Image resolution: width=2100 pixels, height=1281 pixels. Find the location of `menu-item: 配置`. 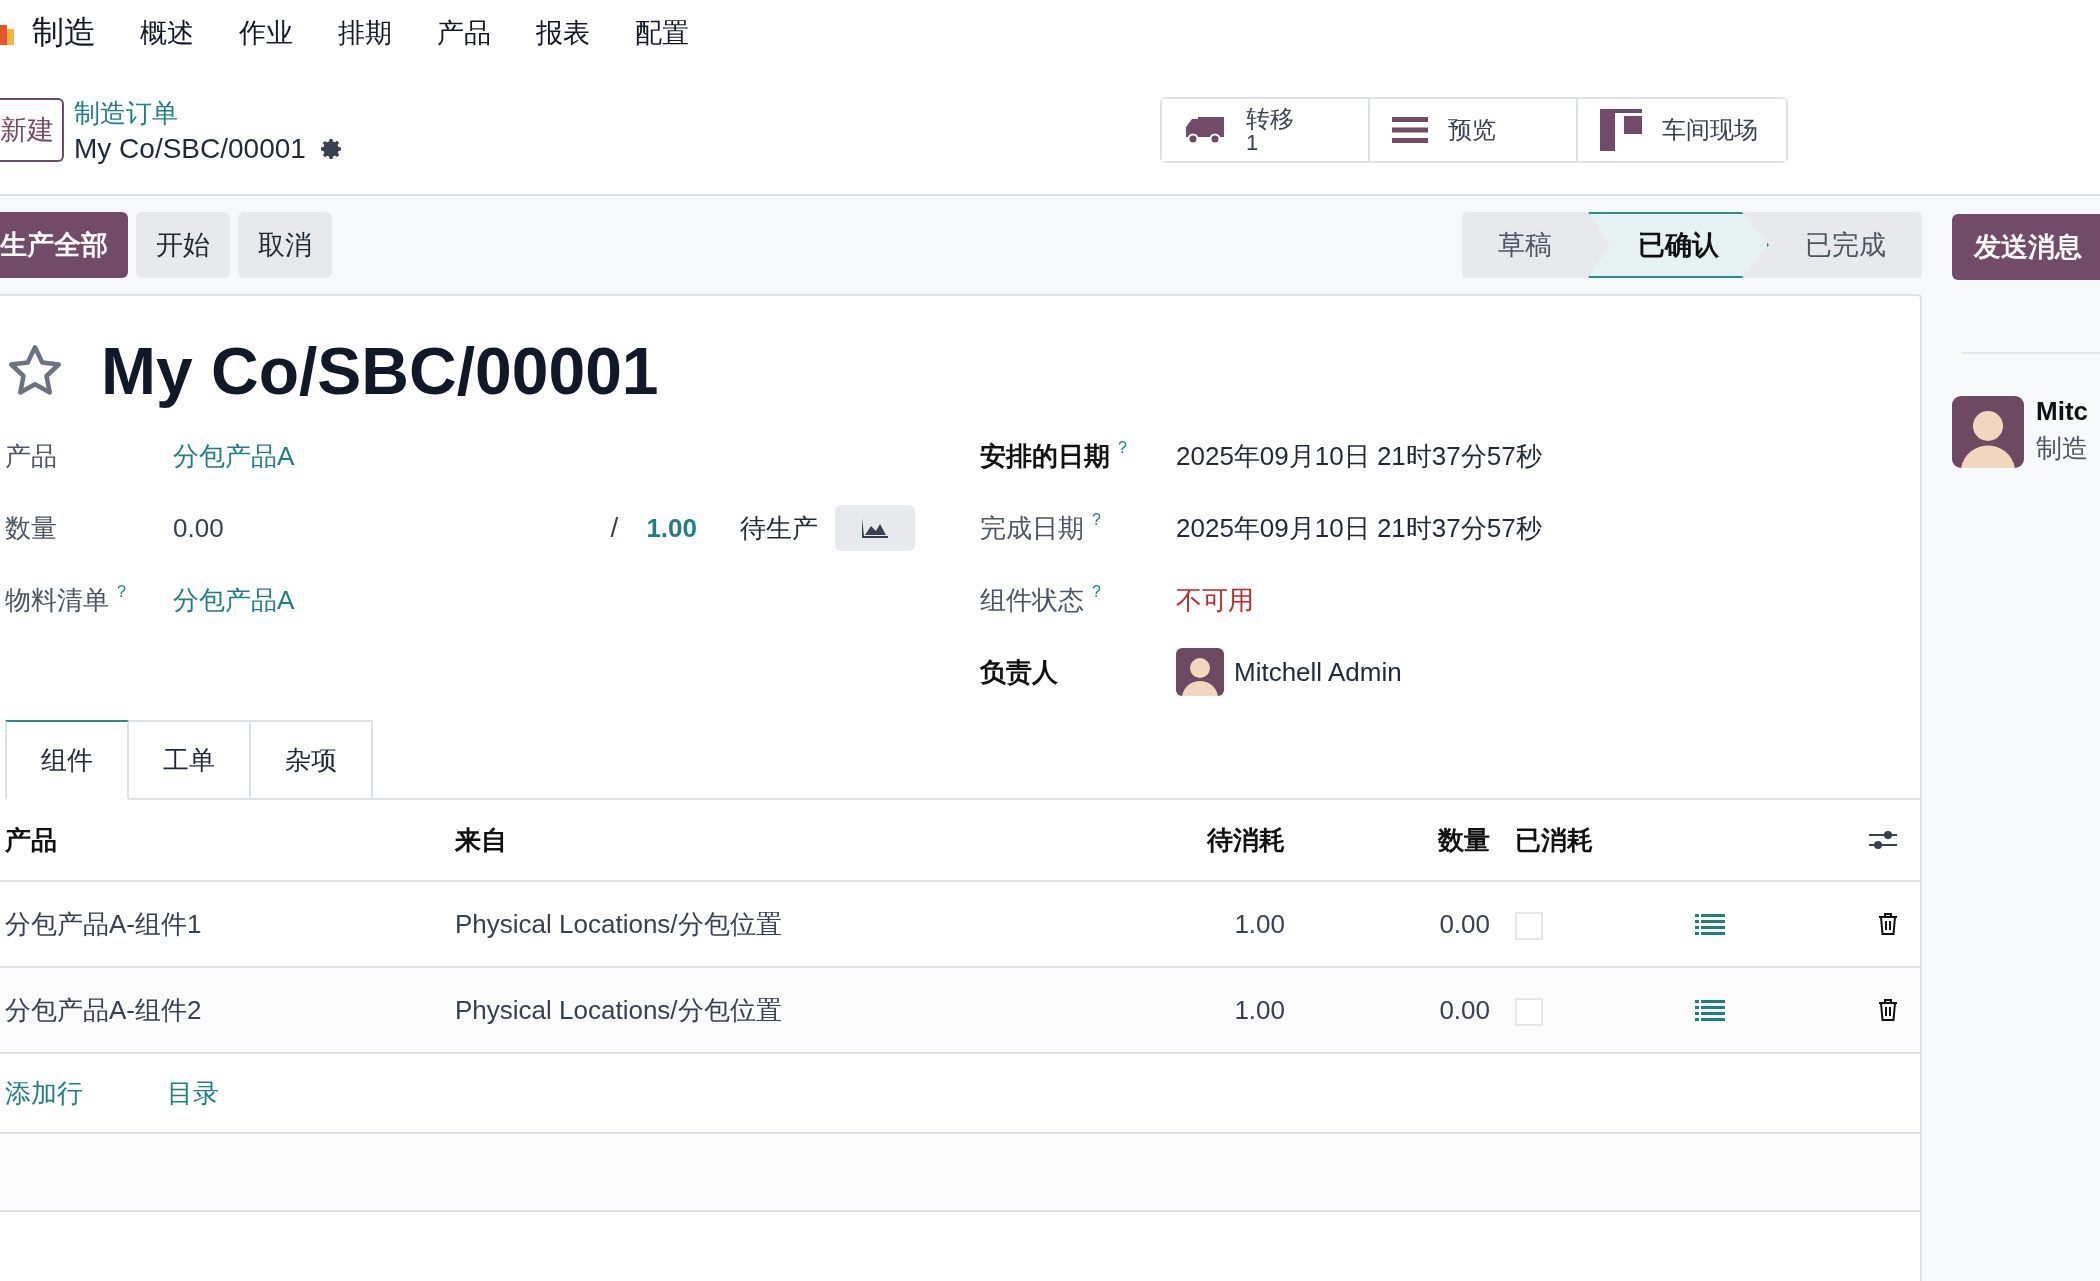

menu-item: 配置 is located at coordinates (662, 33).